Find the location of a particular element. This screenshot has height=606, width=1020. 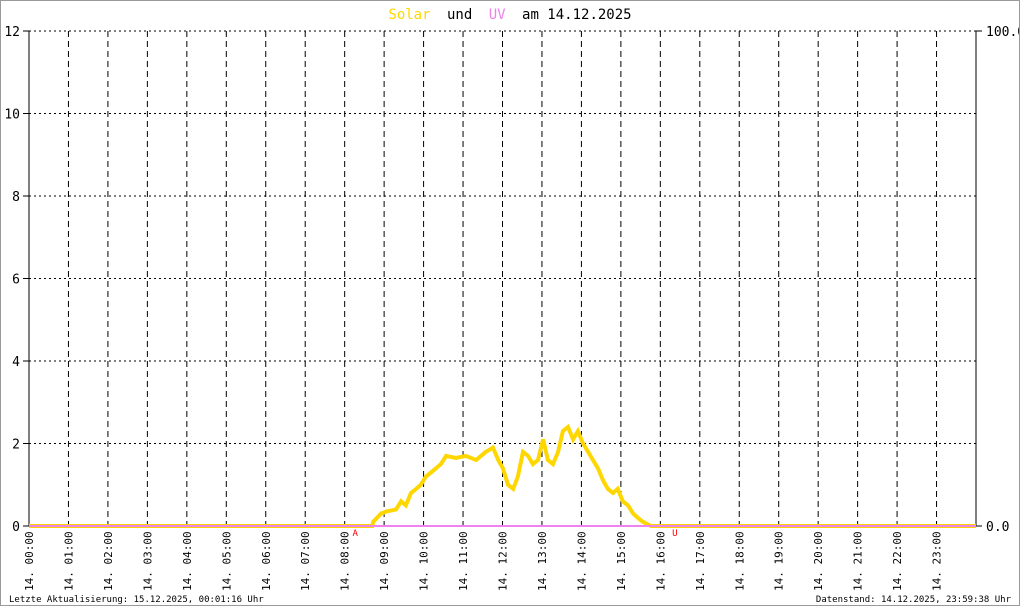

x-tick-label: 14. 10:00 is located at coordinates (424, 561).